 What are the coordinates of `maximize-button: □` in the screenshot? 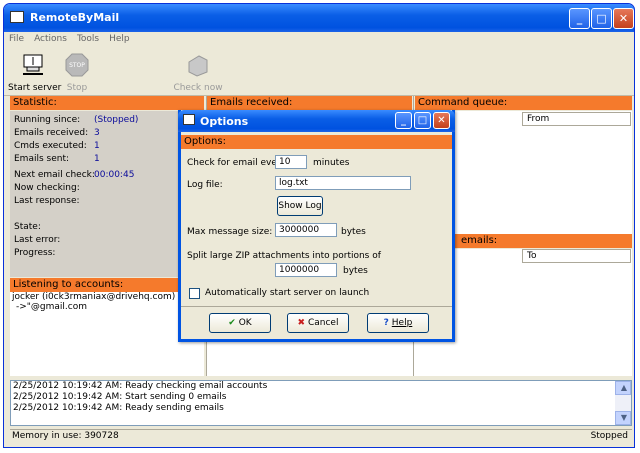 It's located at (601, 18).